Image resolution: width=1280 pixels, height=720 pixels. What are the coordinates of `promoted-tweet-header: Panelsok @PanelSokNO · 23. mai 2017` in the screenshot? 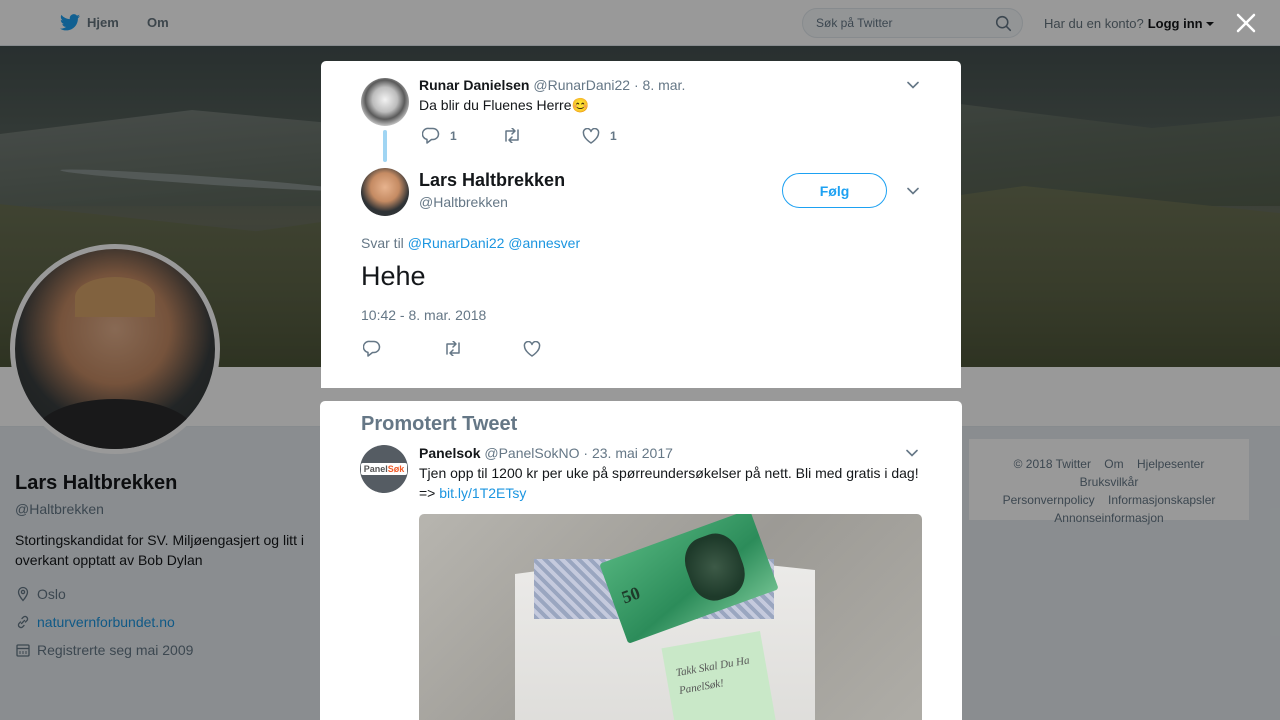 It's located at (546, 453).